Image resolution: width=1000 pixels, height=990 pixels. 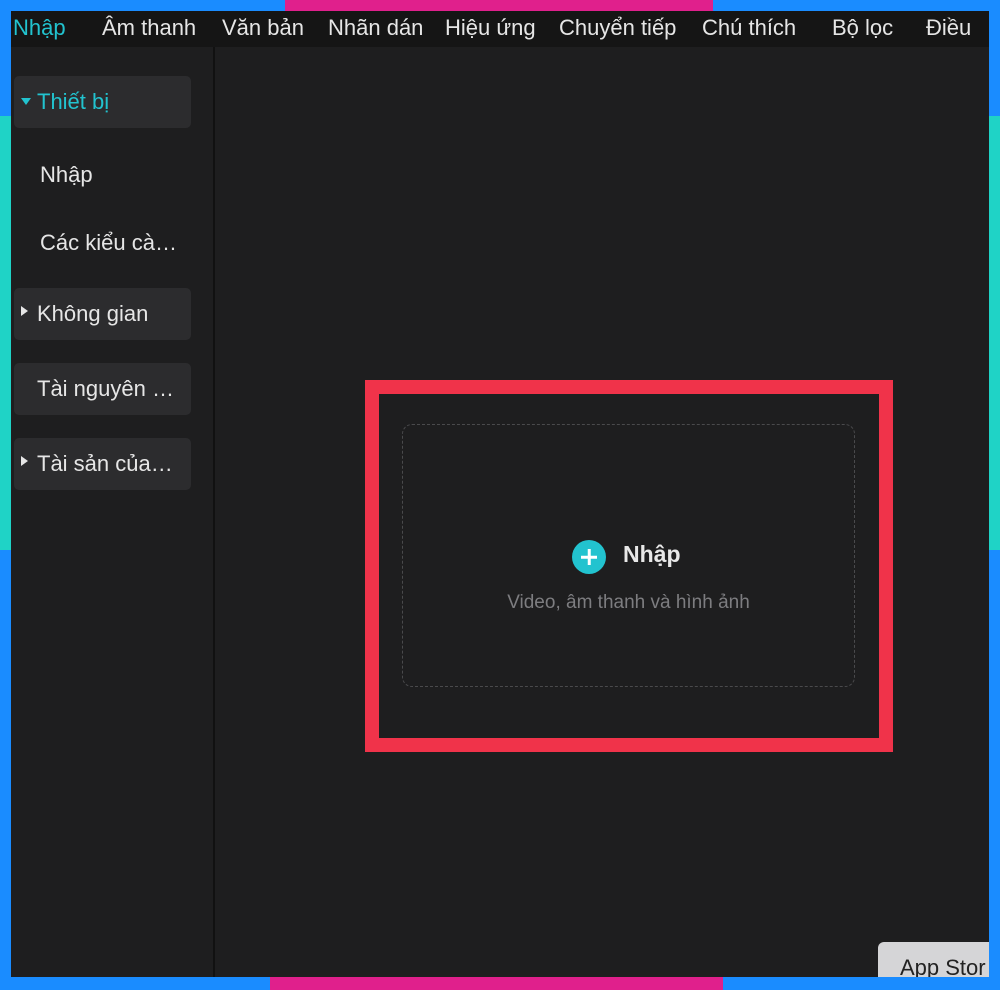 What do you see at coordinates (862, 28) in the screenshot?
I see `tab-filters: Bộ lọc` at bounding box center [862, 28].